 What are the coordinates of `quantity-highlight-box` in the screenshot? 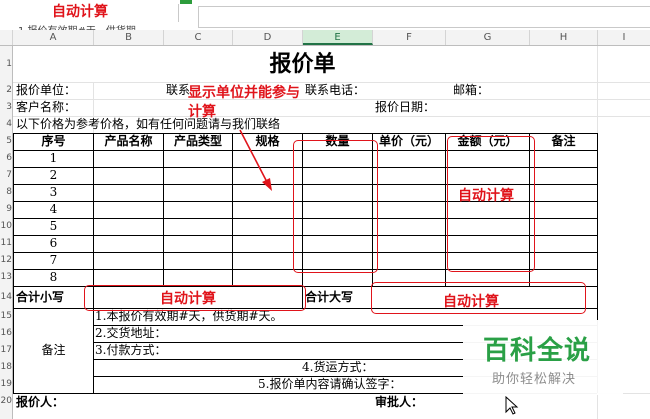 It's located at (335, 206).